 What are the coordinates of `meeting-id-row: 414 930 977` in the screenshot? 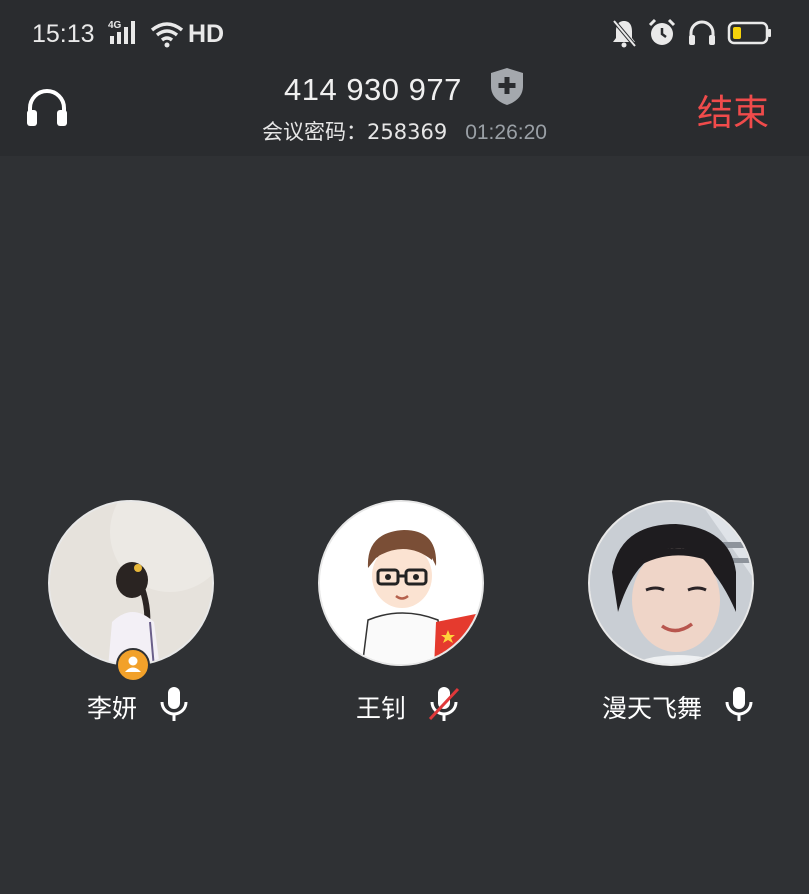 It's located at (404, 90).